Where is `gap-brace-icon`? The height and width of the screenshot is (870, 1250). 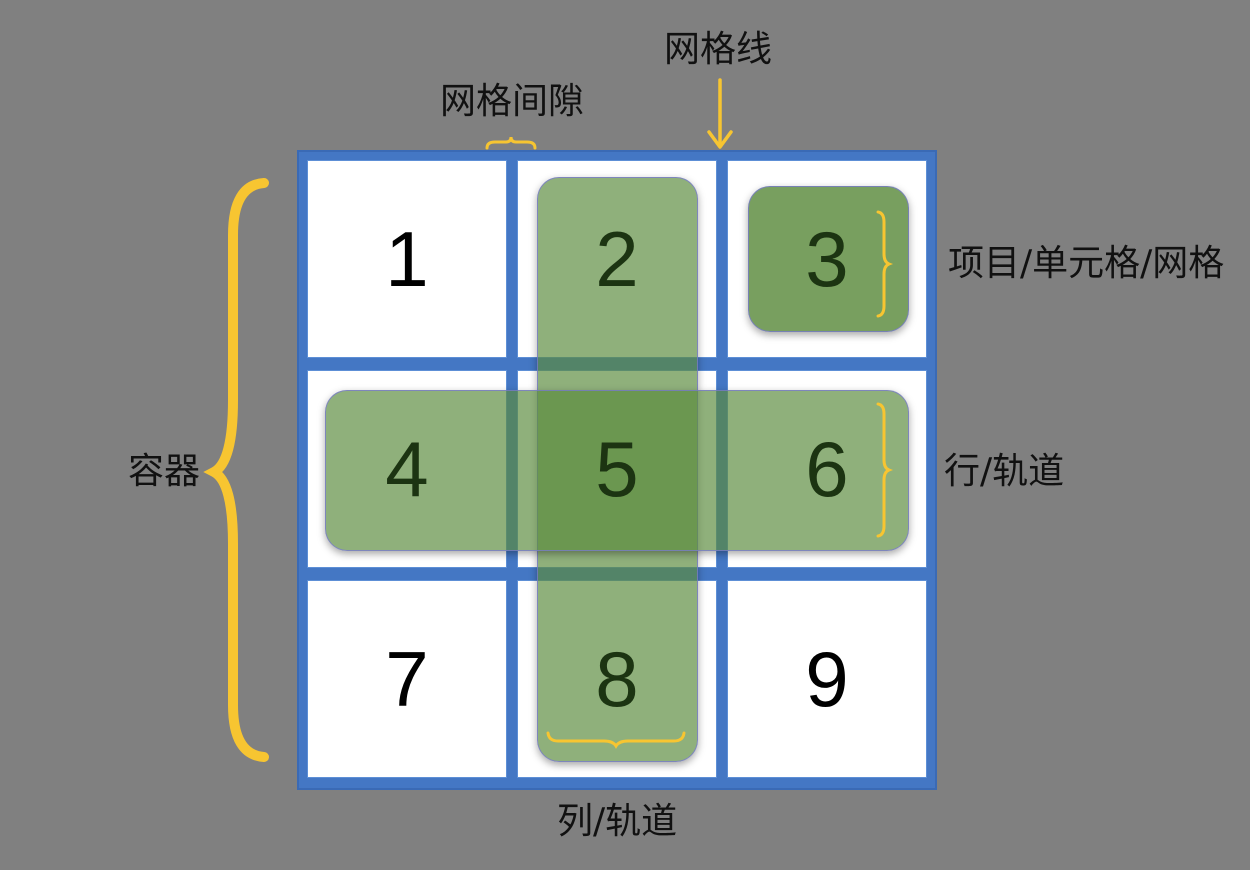
gap-brace-icon is located at coordinates (511, 143).